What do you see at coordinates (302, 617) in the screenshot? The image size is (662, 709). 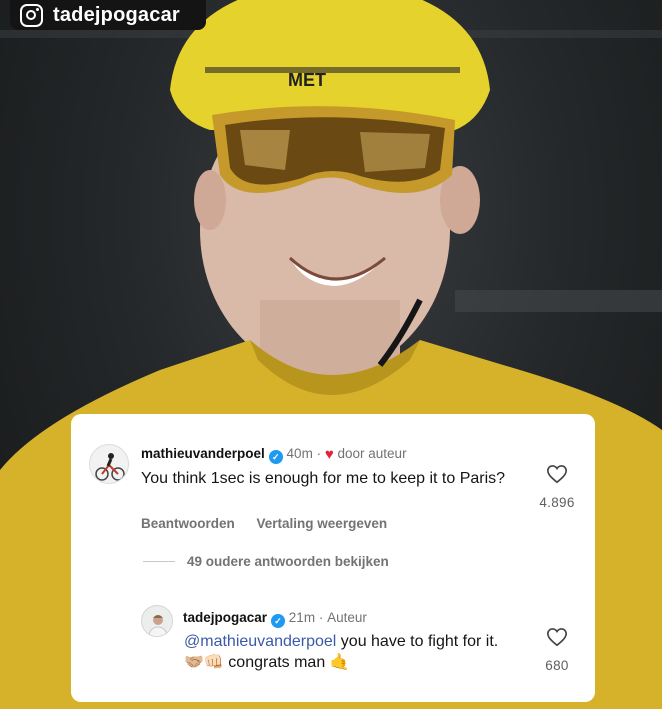 I see `reply-time: 21m` at bounding box center [302, 617].